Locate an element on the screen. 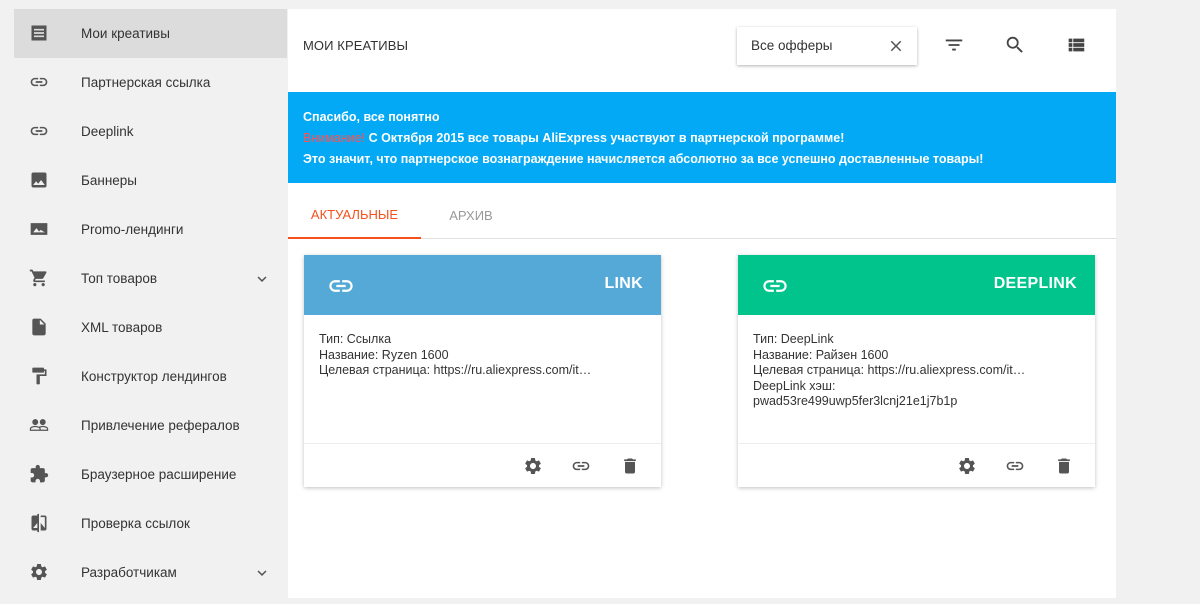  sidebar-item-xml-products: XML товаров is located at coordinates (150, 327).